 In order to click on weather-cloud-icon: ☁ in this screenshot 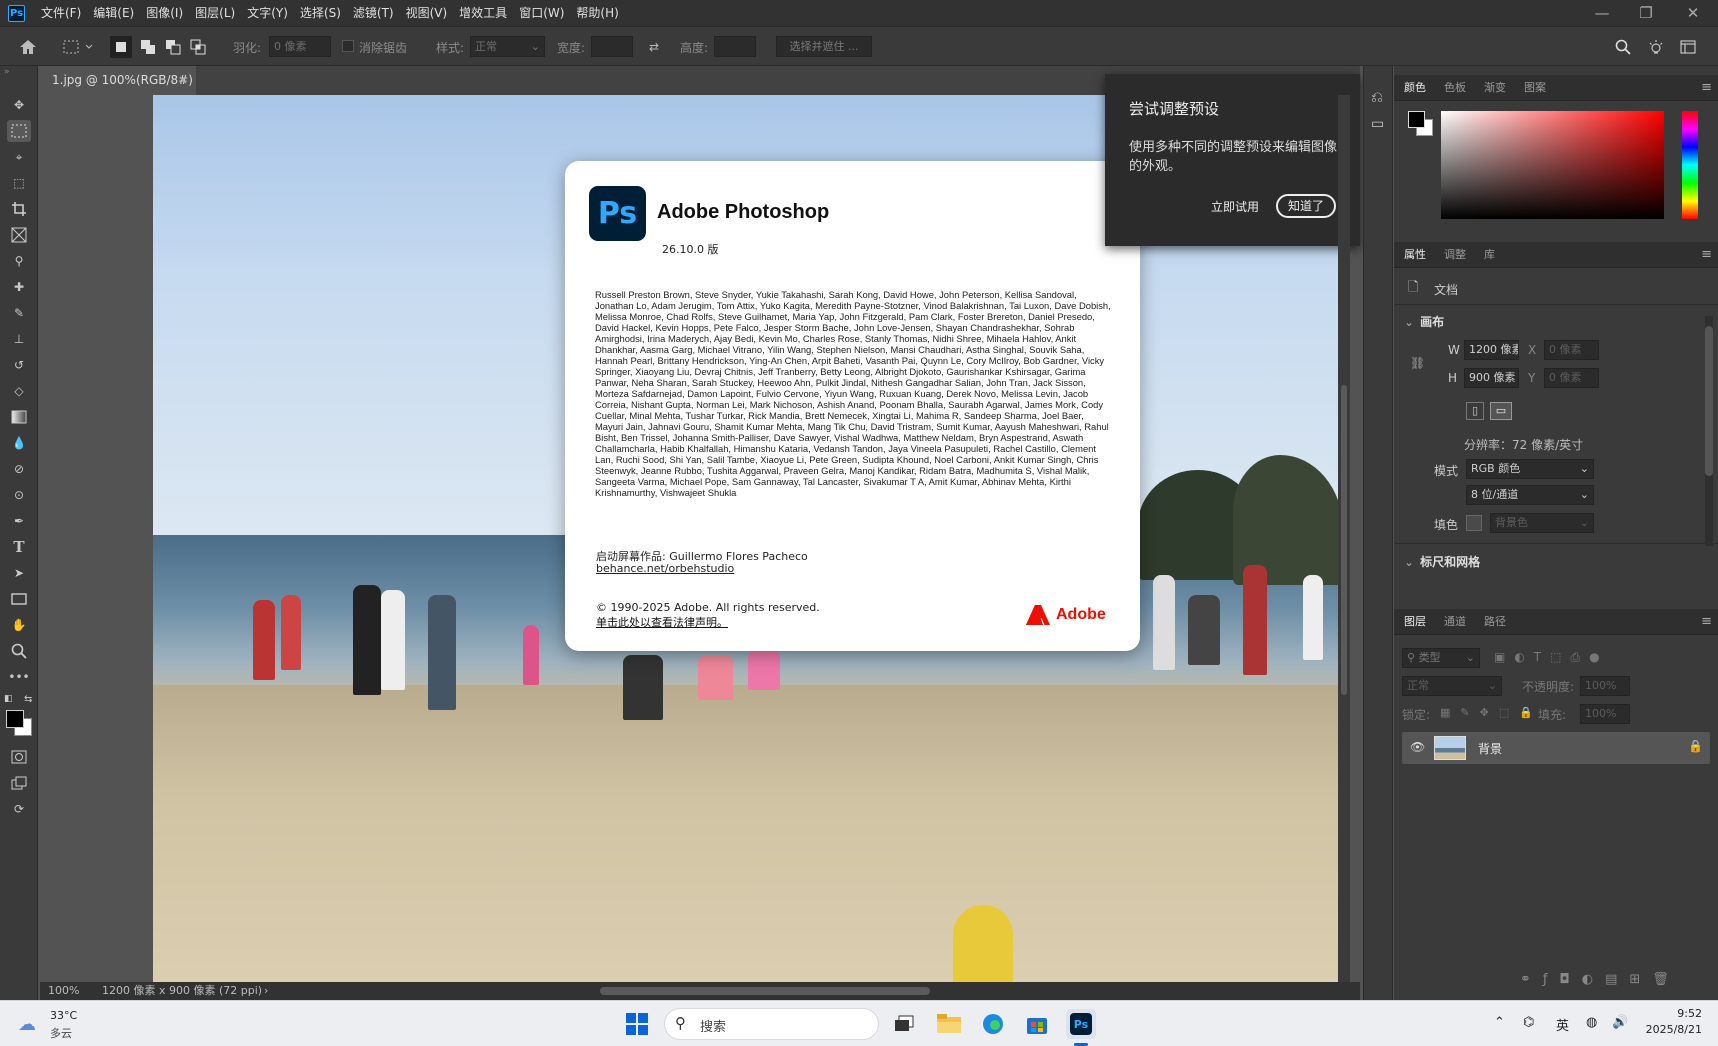, I will do `click(27, 1024)`.